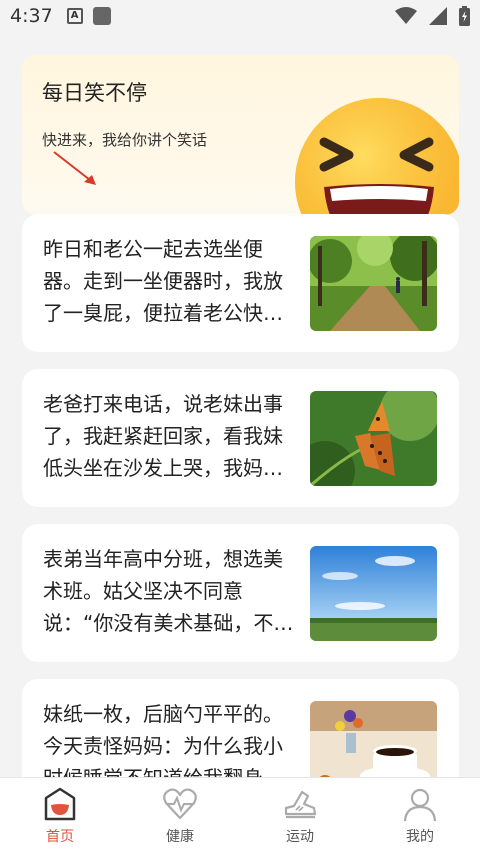 This screenshot has height=853, width=480. What do you see at coordinates (438, 16) in the screenshot?
I see `signal-icon` at bounding box center [438, 16].